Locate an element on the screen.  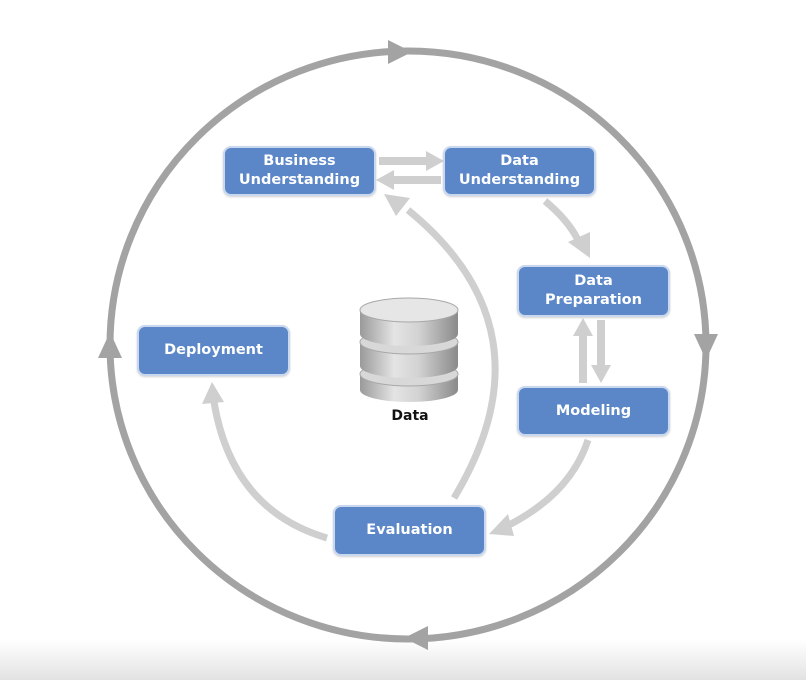
arrow-business-to-data-understanding is located at coordinates (411, 161).